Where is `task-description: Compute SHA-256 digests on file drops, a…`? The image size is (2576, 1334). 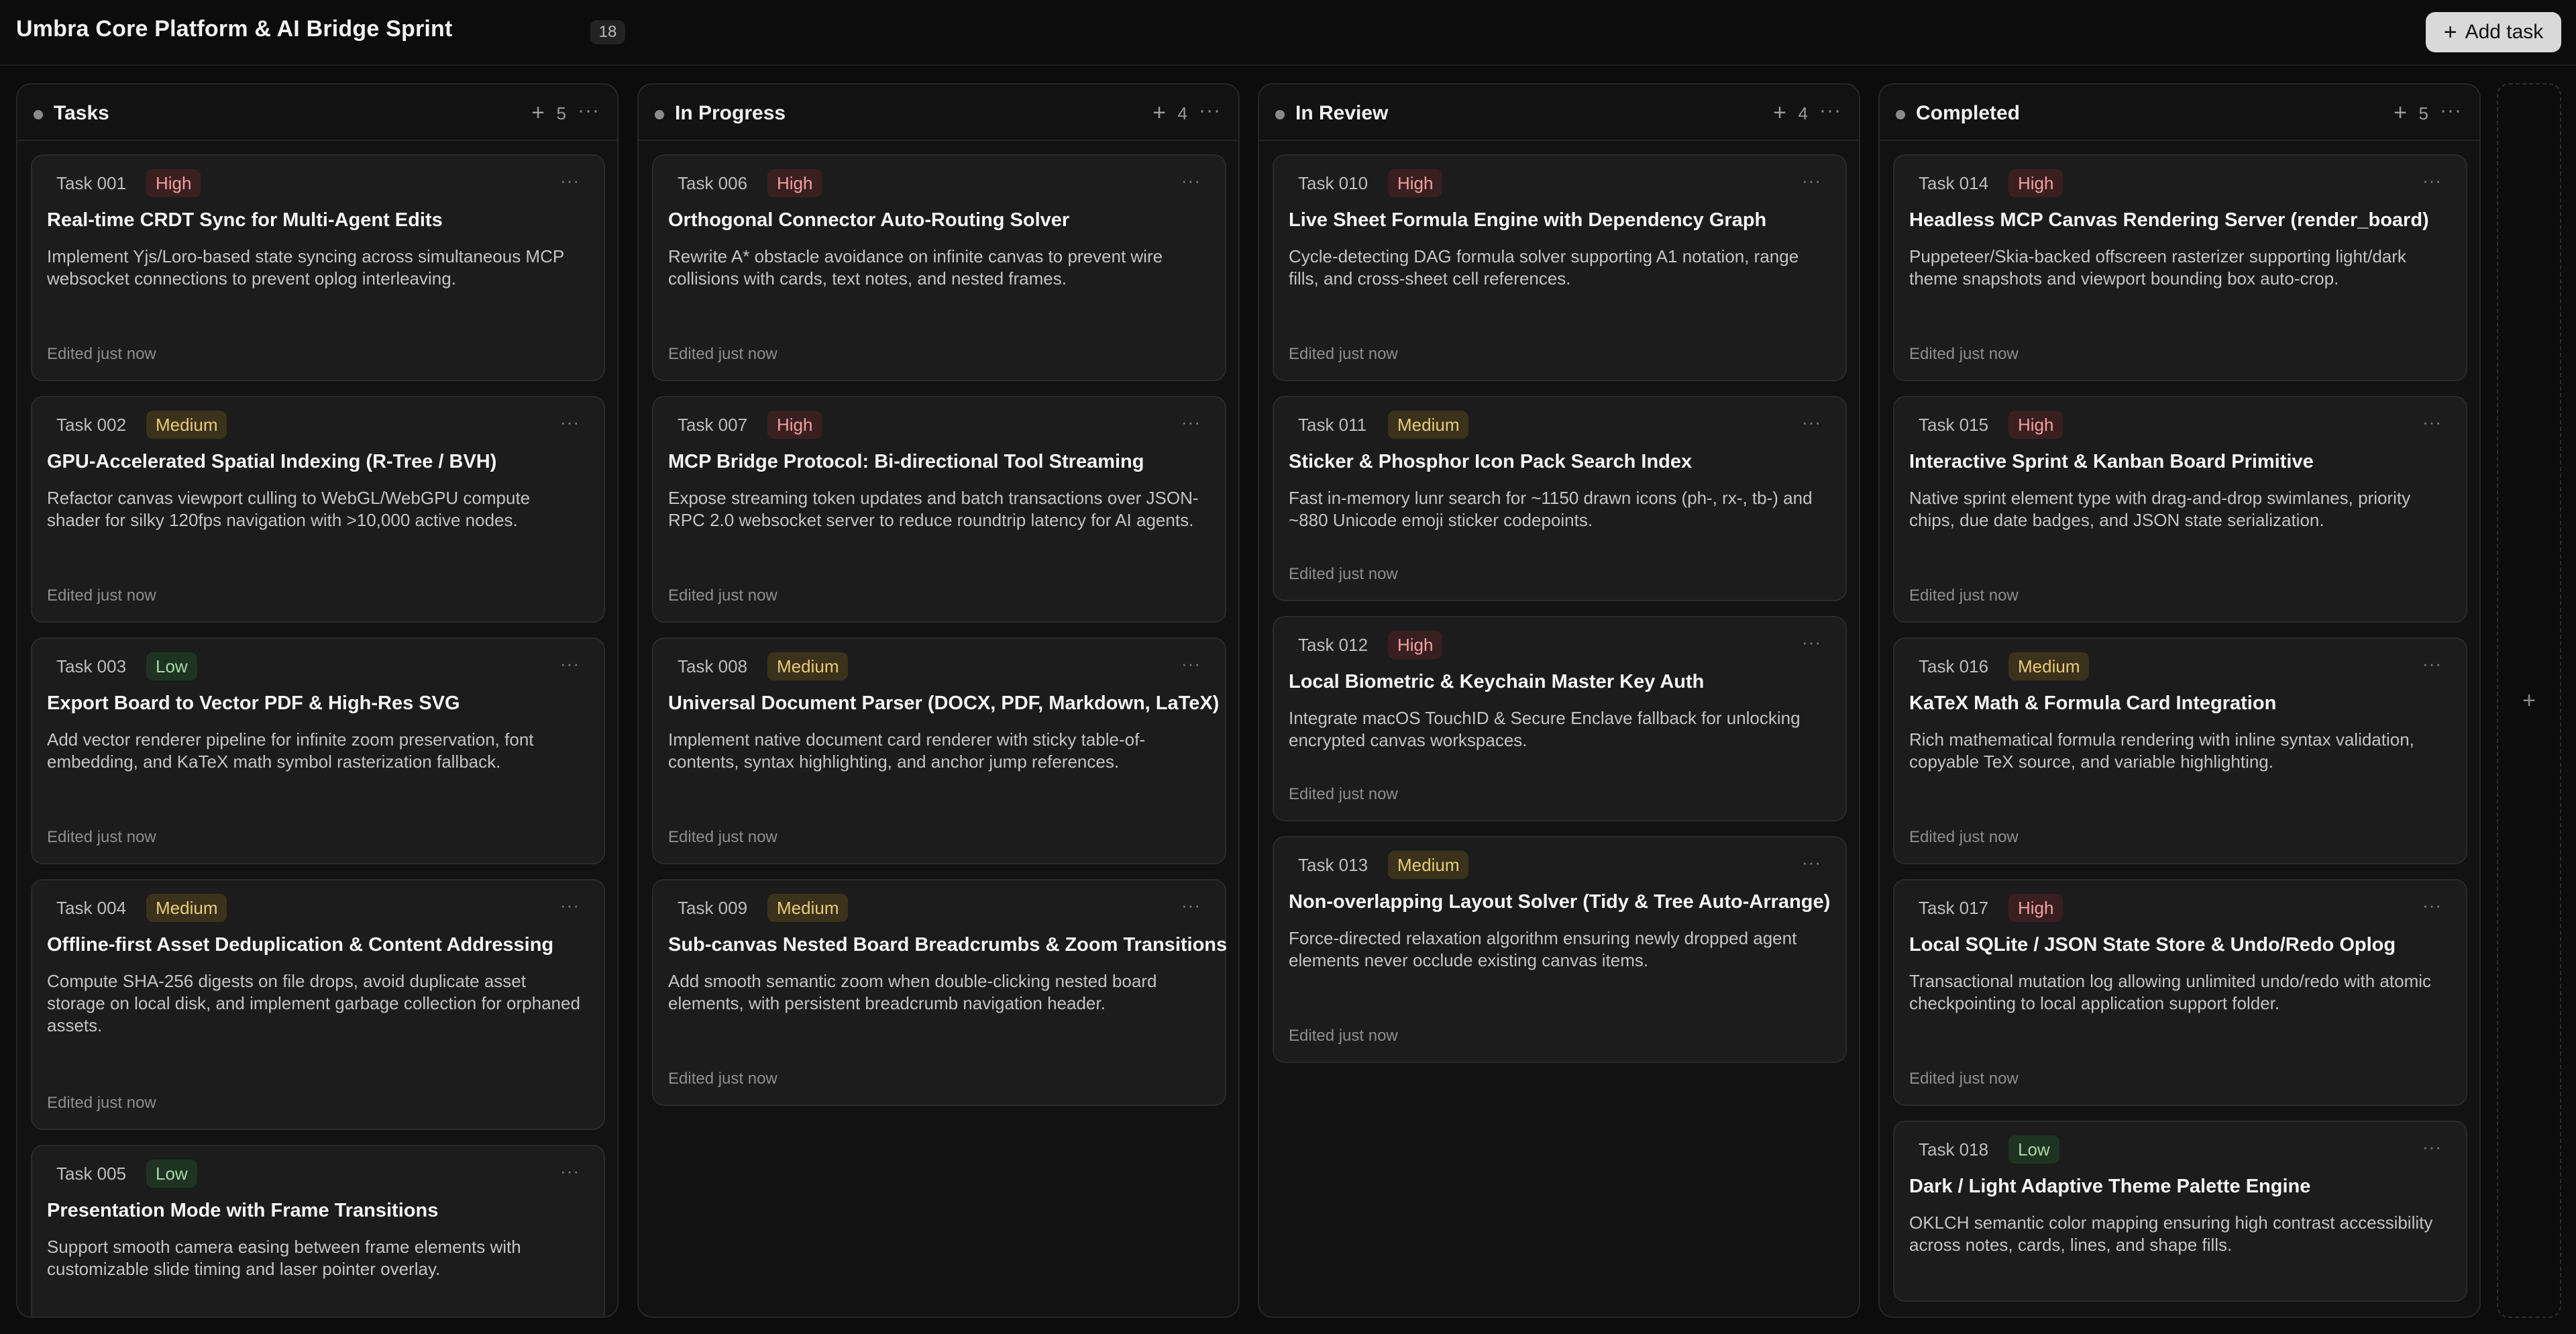 task-description: Compute SHA-256 digests on file drops, a… is located at coordinates (313, 1003).